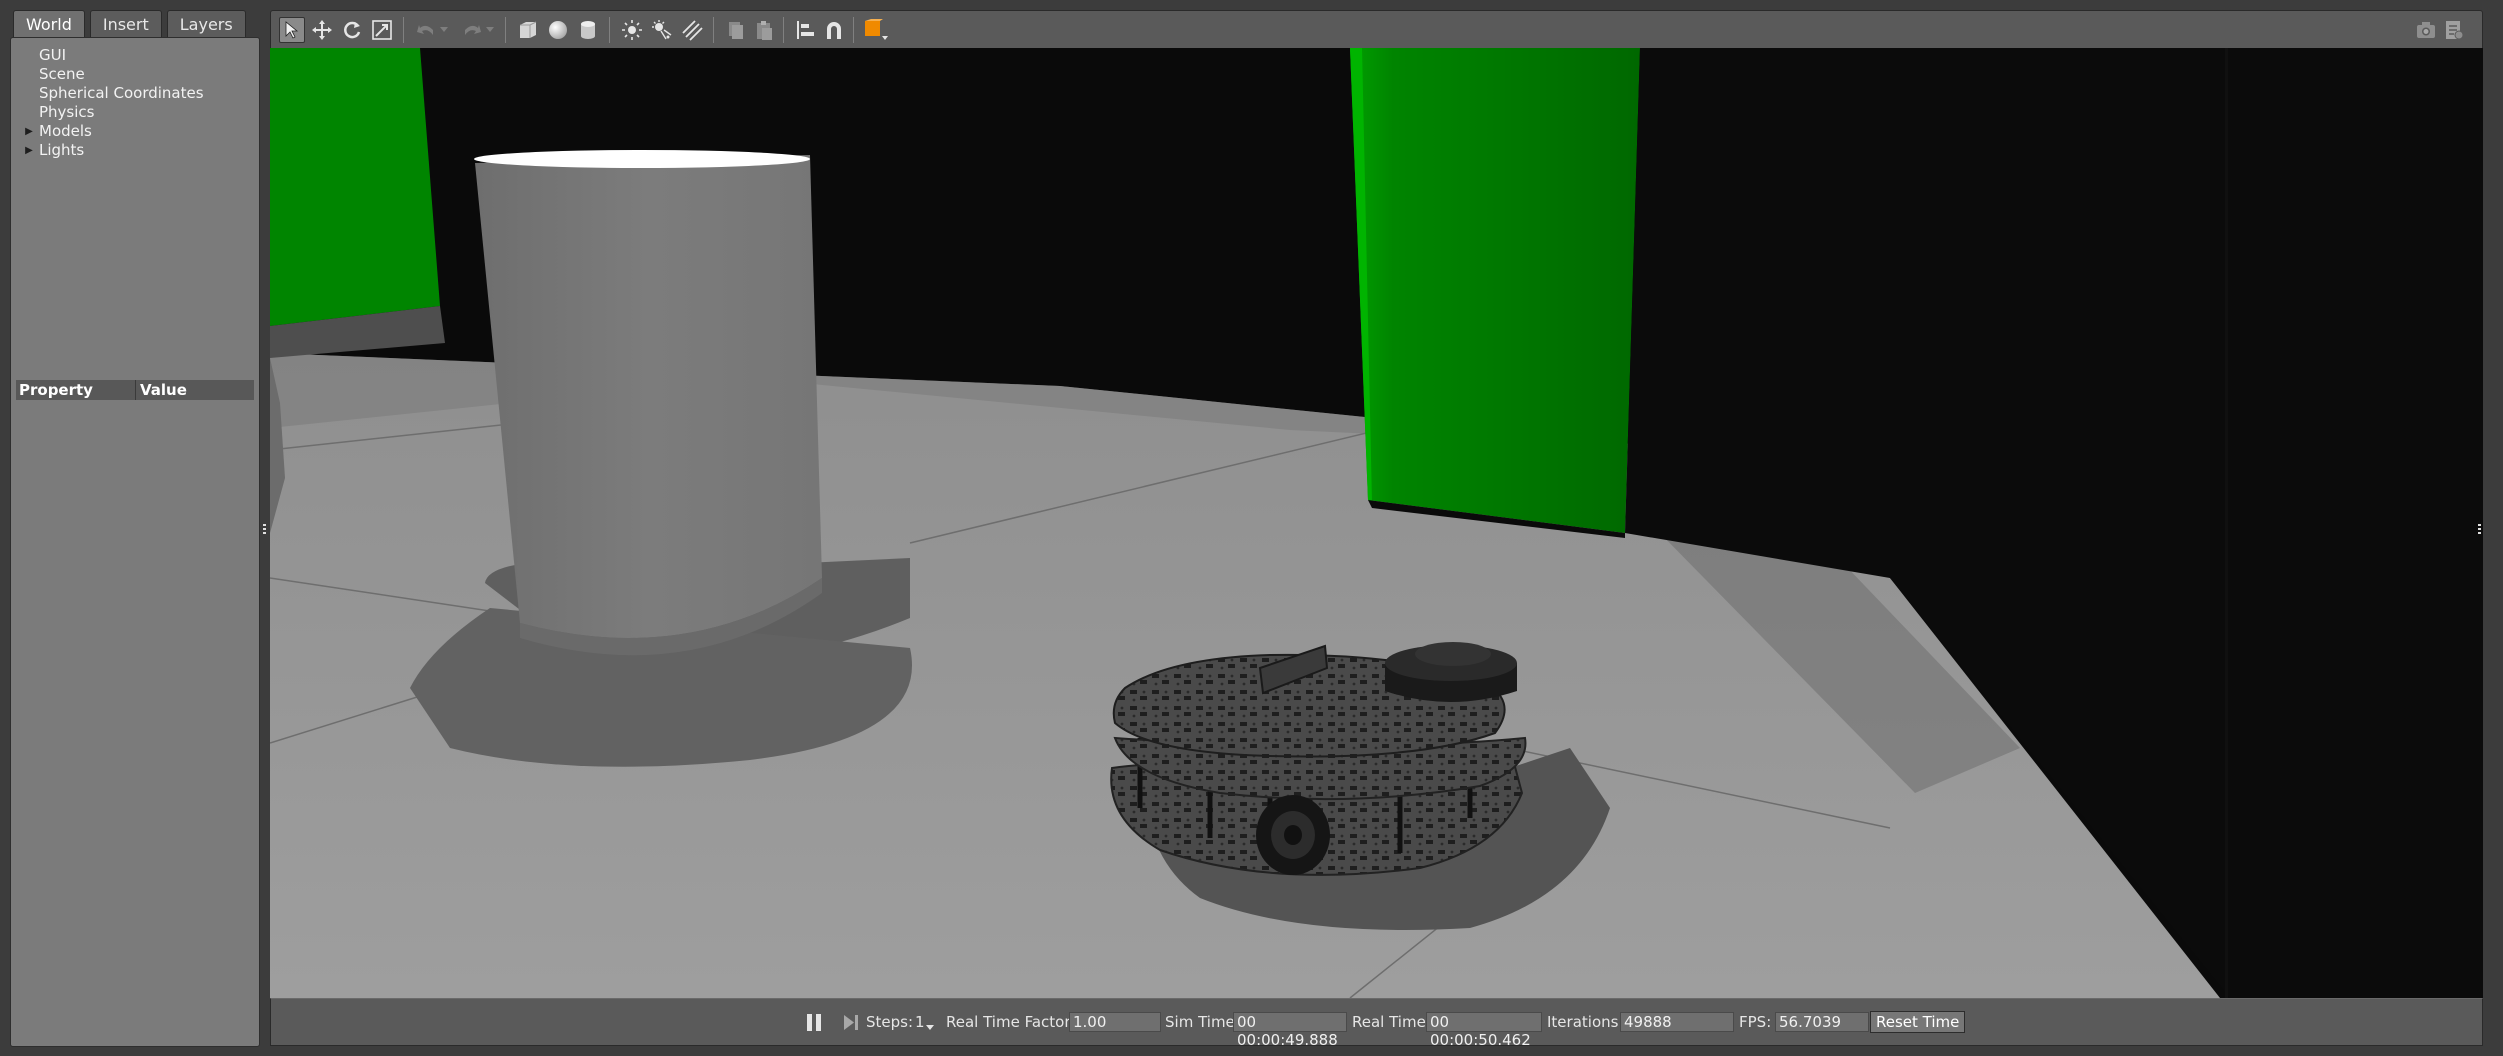  I want to click on property-table-header: Property Value, so click(135, 390).